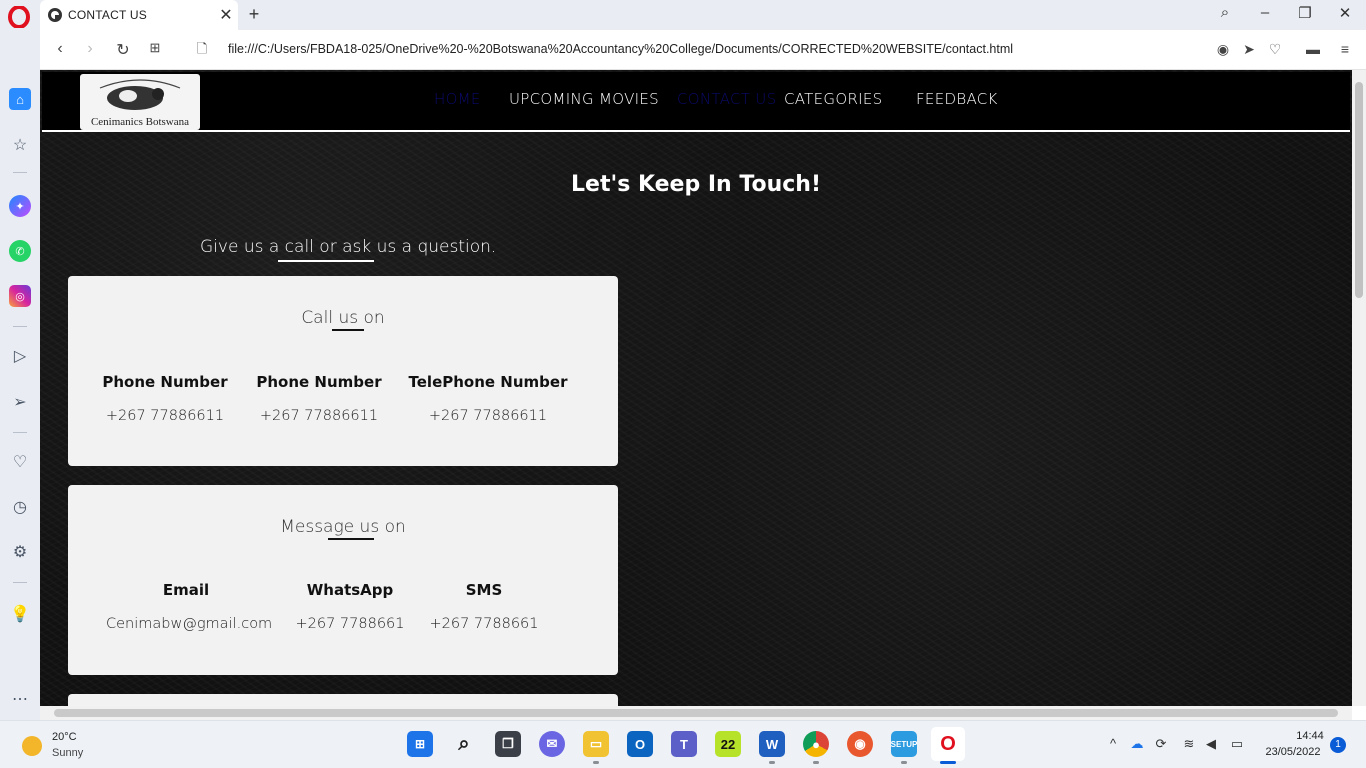 Image resolution: width=1366 pixels, height=768 pixels. Describe the element at coordinates (552, 744) in the screenshot. I see `chat-icon: ✉` at that location.